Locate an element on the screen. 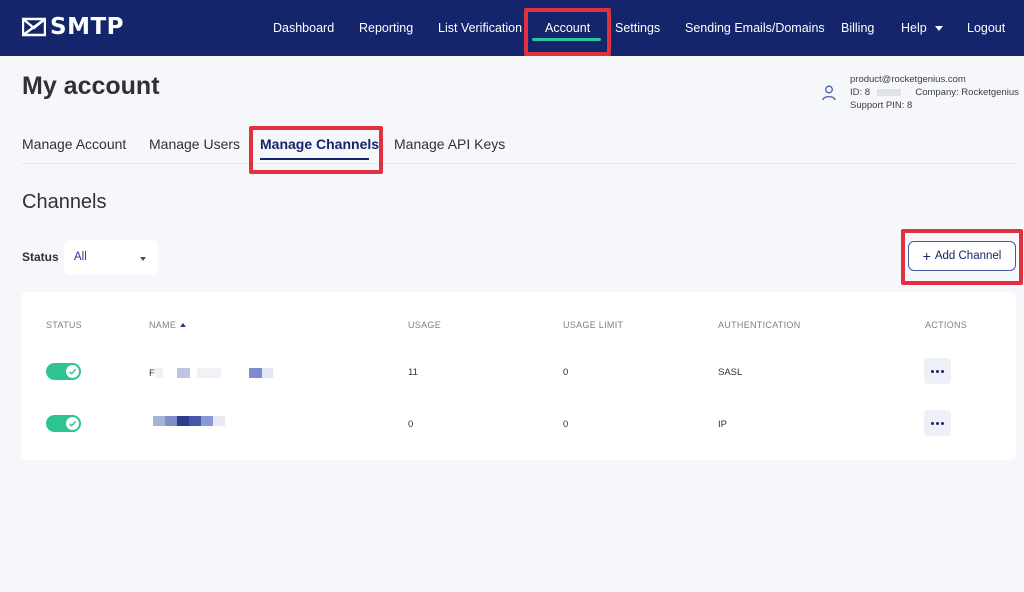  nav-help-label: Help is located at coordinates (914, 28).